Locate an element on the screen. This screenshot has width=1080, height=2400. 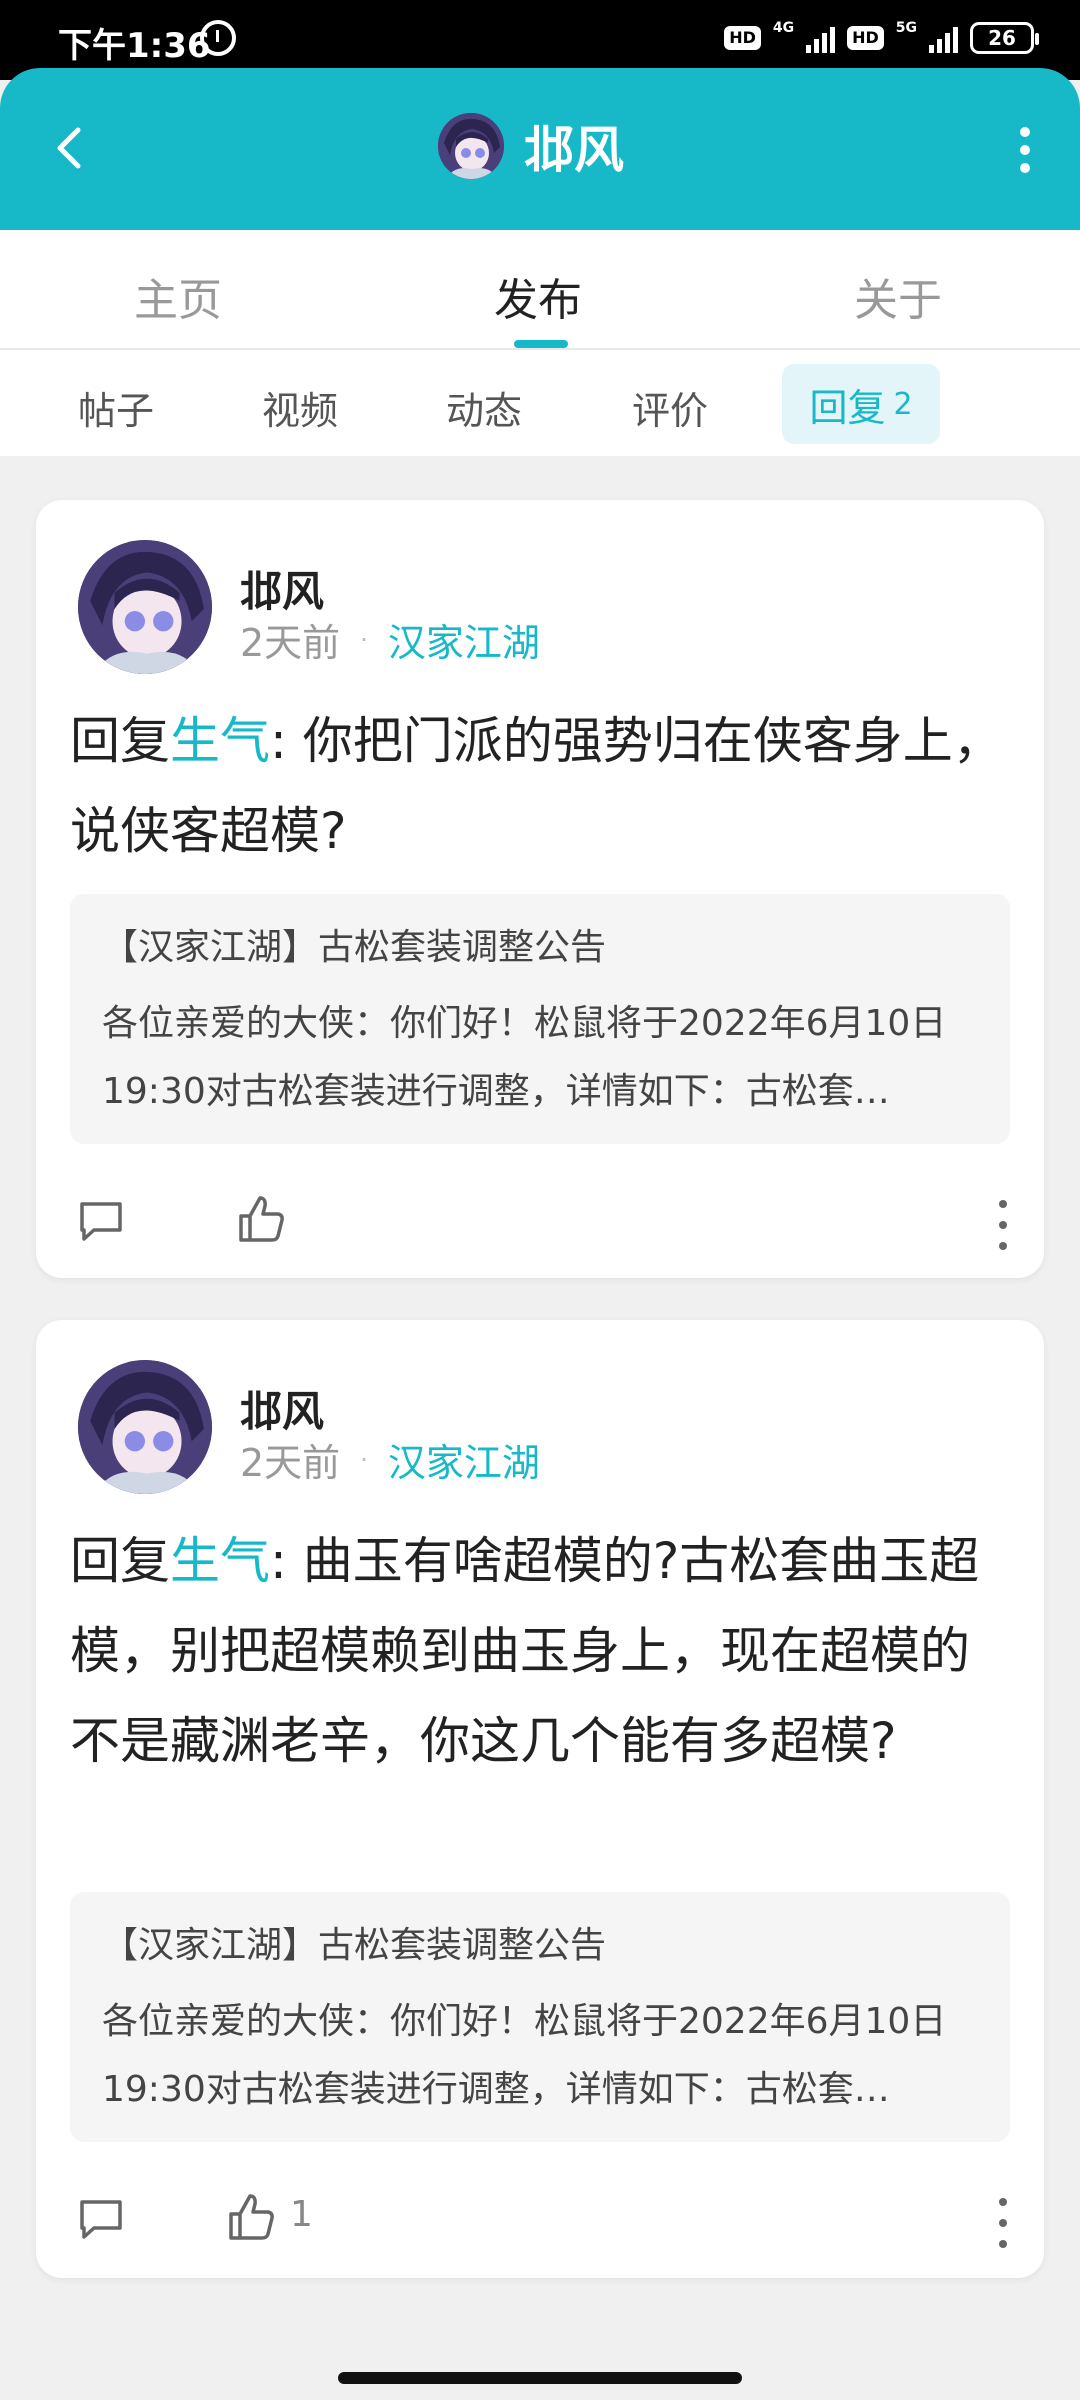
tab-about: 关于 is located at coordinates (898, 296).